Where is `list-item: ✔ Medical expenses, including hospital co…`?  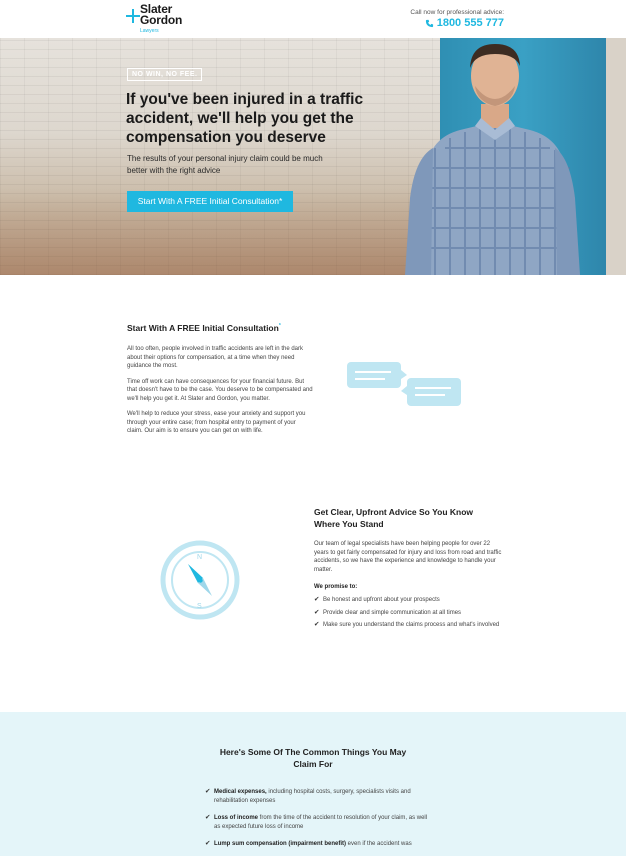
list-item: ✔ Medical expenses, including hospital co… is located at coordinates (320, 796).